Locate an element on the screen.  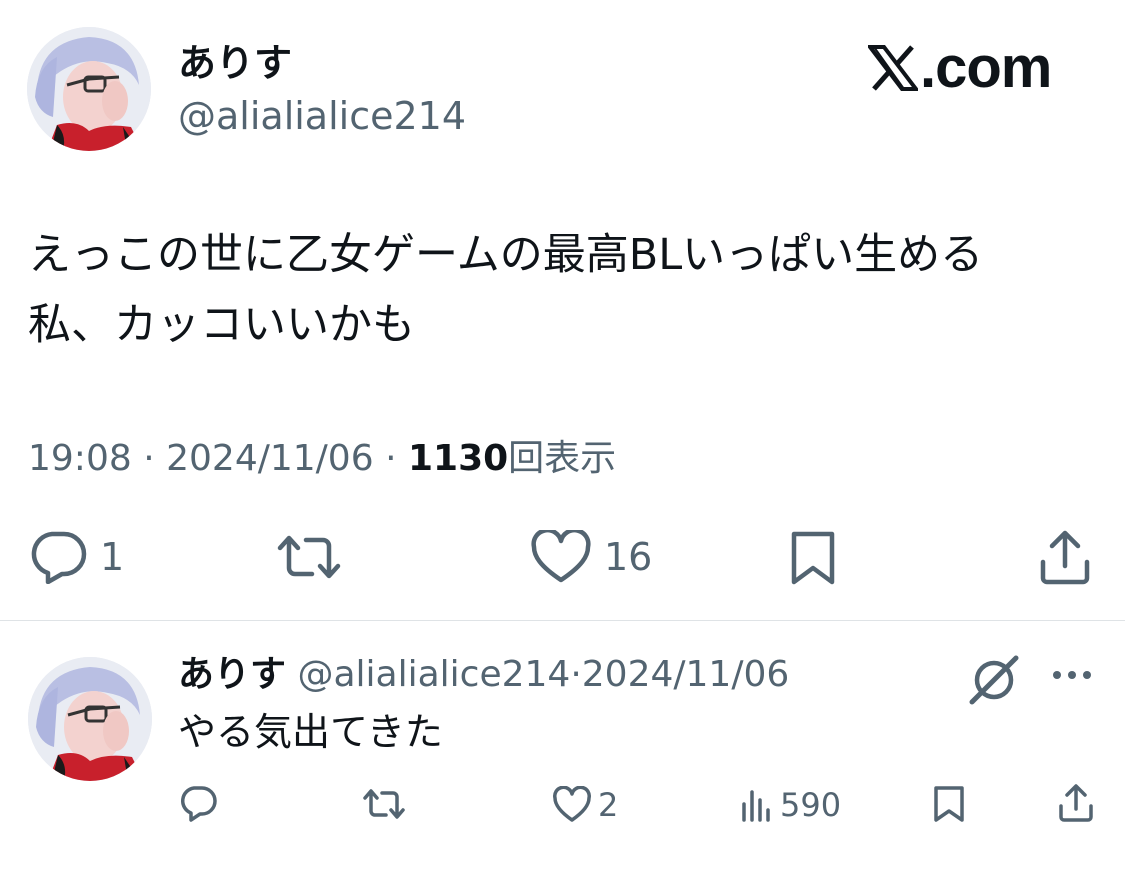
reply-bookmark-button is located at coordinates (949, 804).